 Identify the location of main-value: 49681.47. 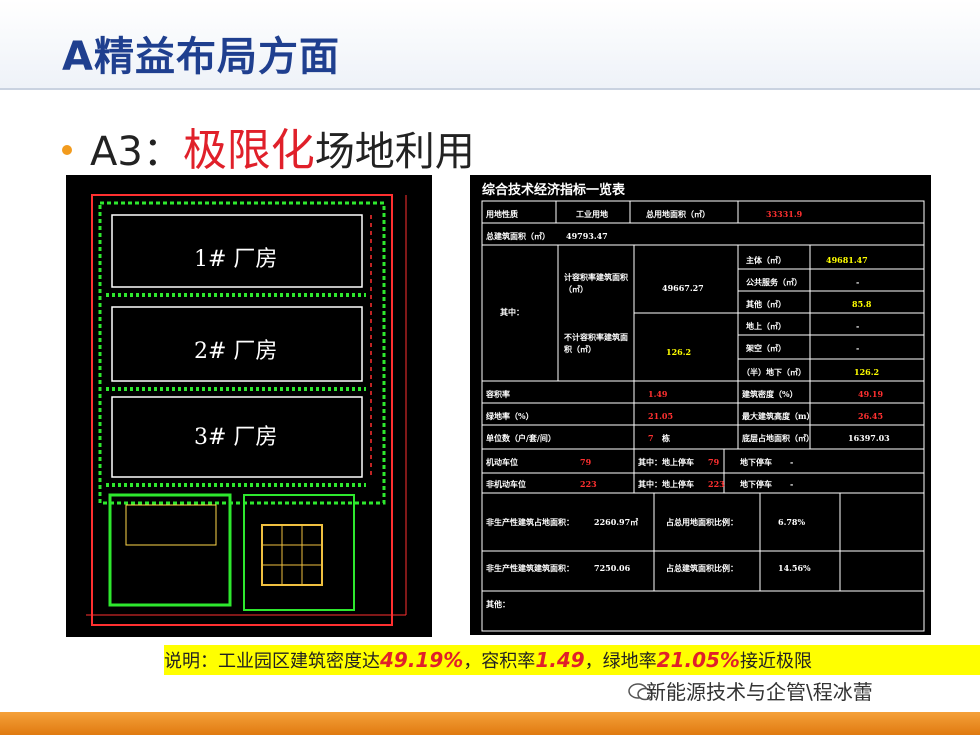
(847, 260).